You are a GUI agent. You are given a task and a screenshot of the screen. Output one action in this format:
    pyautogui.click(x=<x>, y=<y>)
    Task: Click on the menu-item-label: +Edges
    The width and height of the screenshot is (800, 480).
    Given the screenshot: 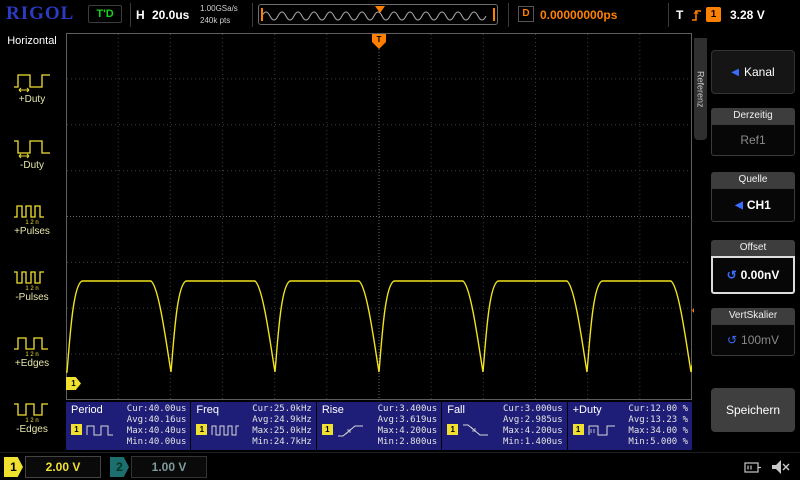 What is the action you would take?
    pyautogui.click(x=32, y=363)
    